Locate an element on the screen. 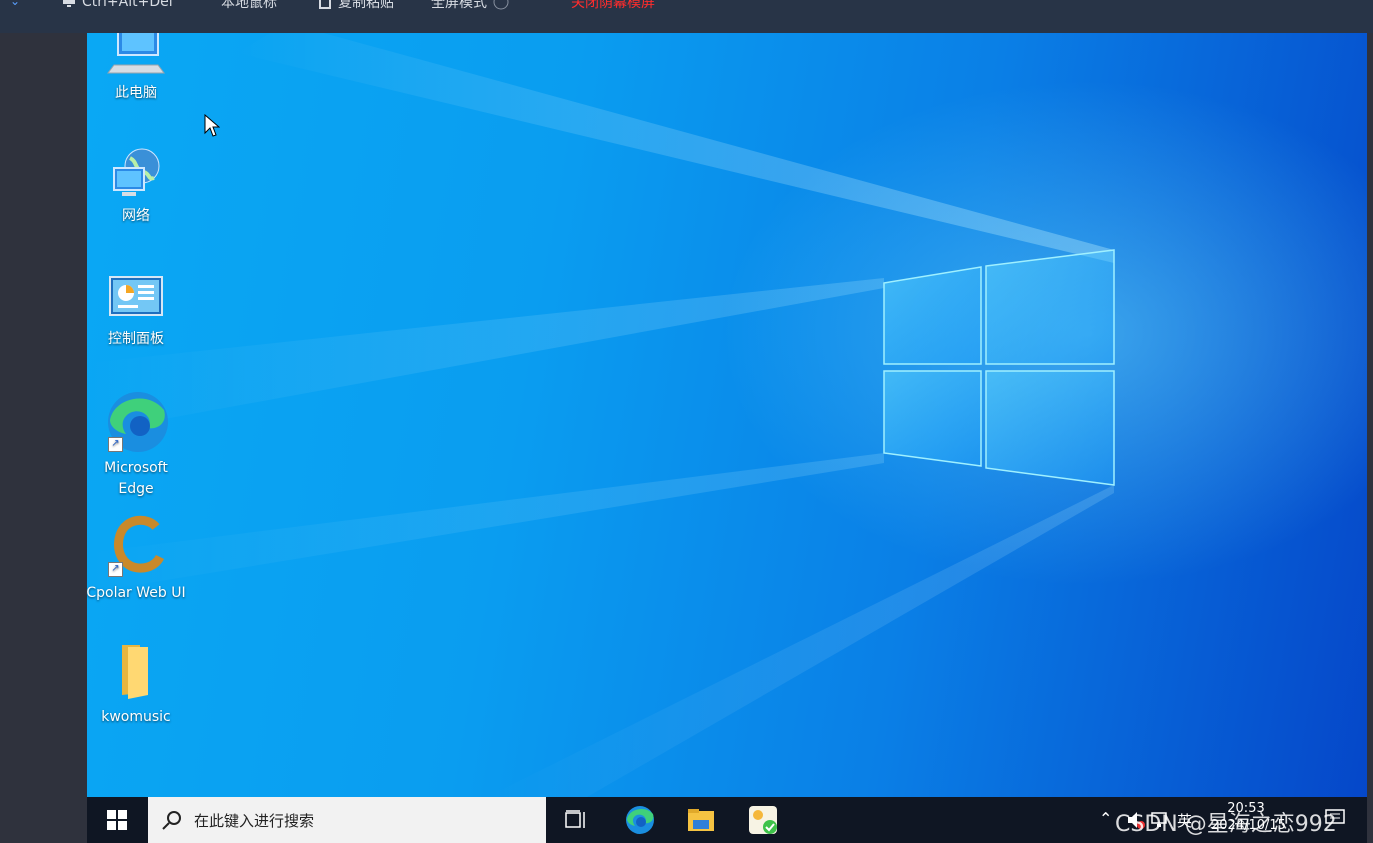 The image size is (1373, 843). desktop-icon-kwomusic: kwomusic is located at coordinates (136, 683).